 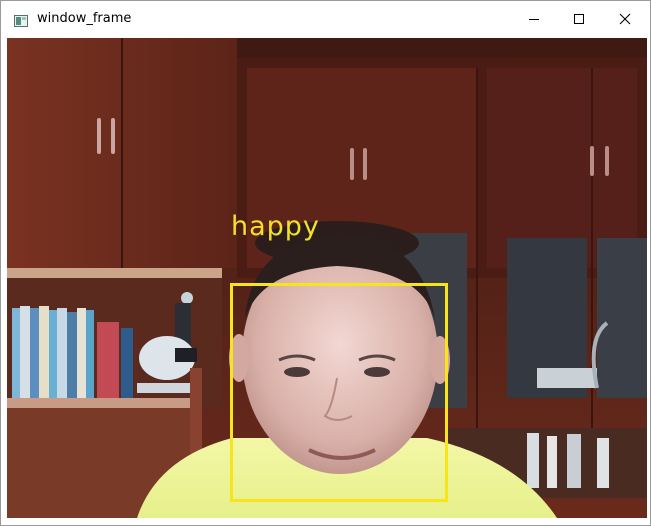 I want to click on emotion-label: happy, so click(x=275, y=226).